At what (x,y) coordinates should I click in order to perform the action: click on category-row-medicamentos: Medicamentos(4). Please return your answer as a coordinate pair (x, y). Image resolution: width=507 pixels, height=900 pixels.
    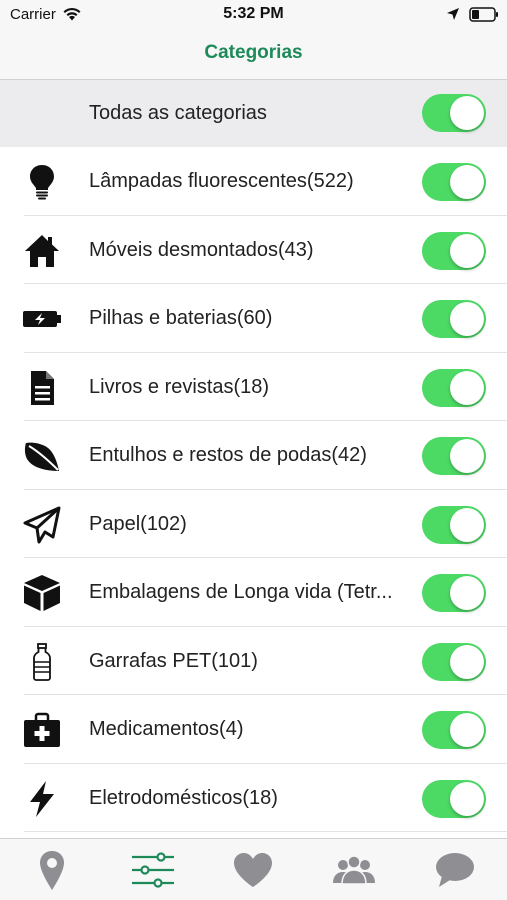
    Looking at the image, I should click on (253, 729).